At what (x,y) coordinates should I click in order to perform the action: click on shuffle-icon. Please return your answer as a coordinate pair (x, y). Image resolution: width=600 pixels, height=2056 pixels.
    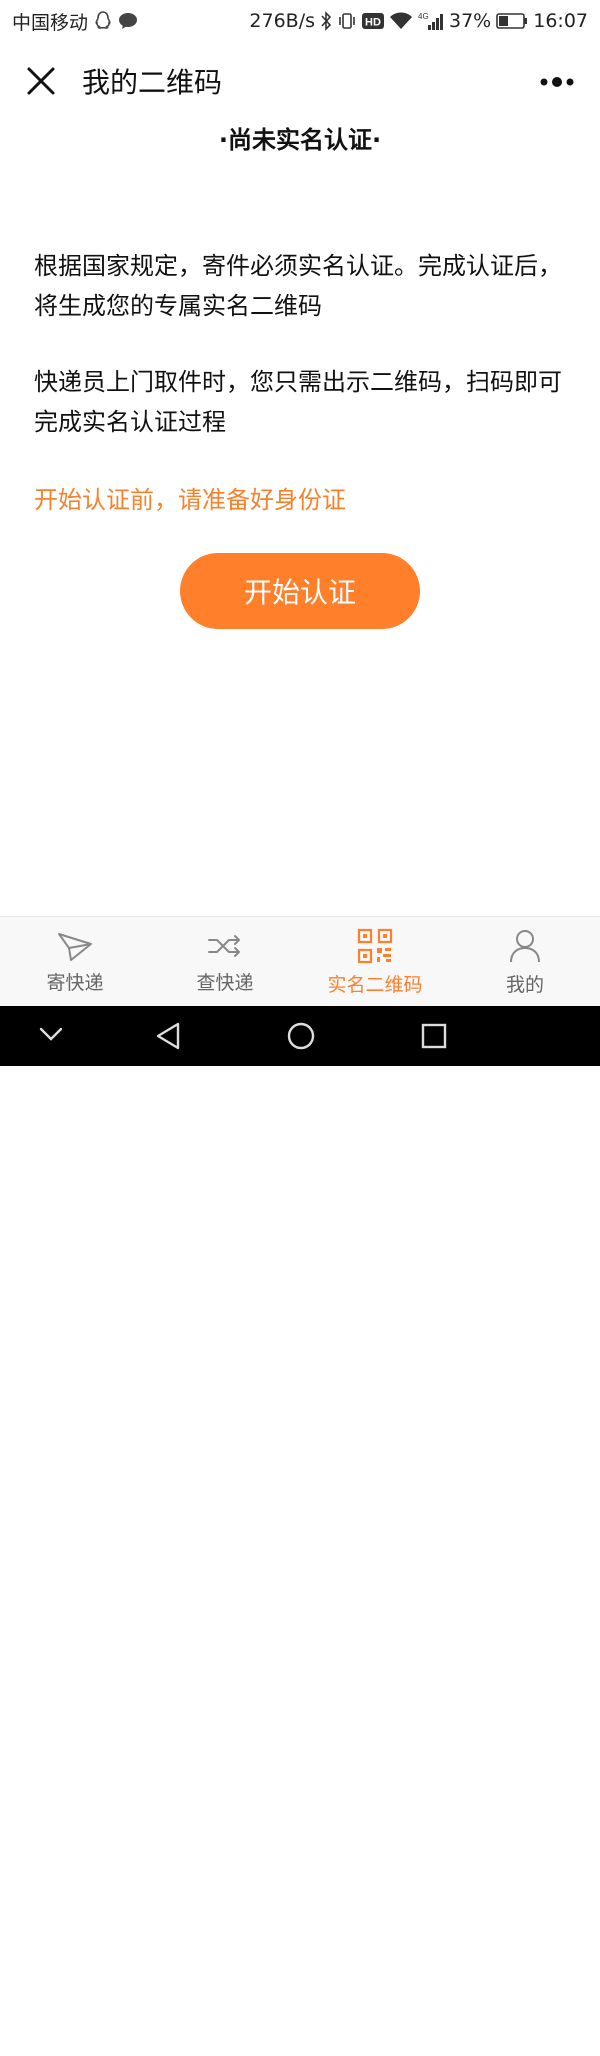
    Looking at the image, I should click on (224, 945).